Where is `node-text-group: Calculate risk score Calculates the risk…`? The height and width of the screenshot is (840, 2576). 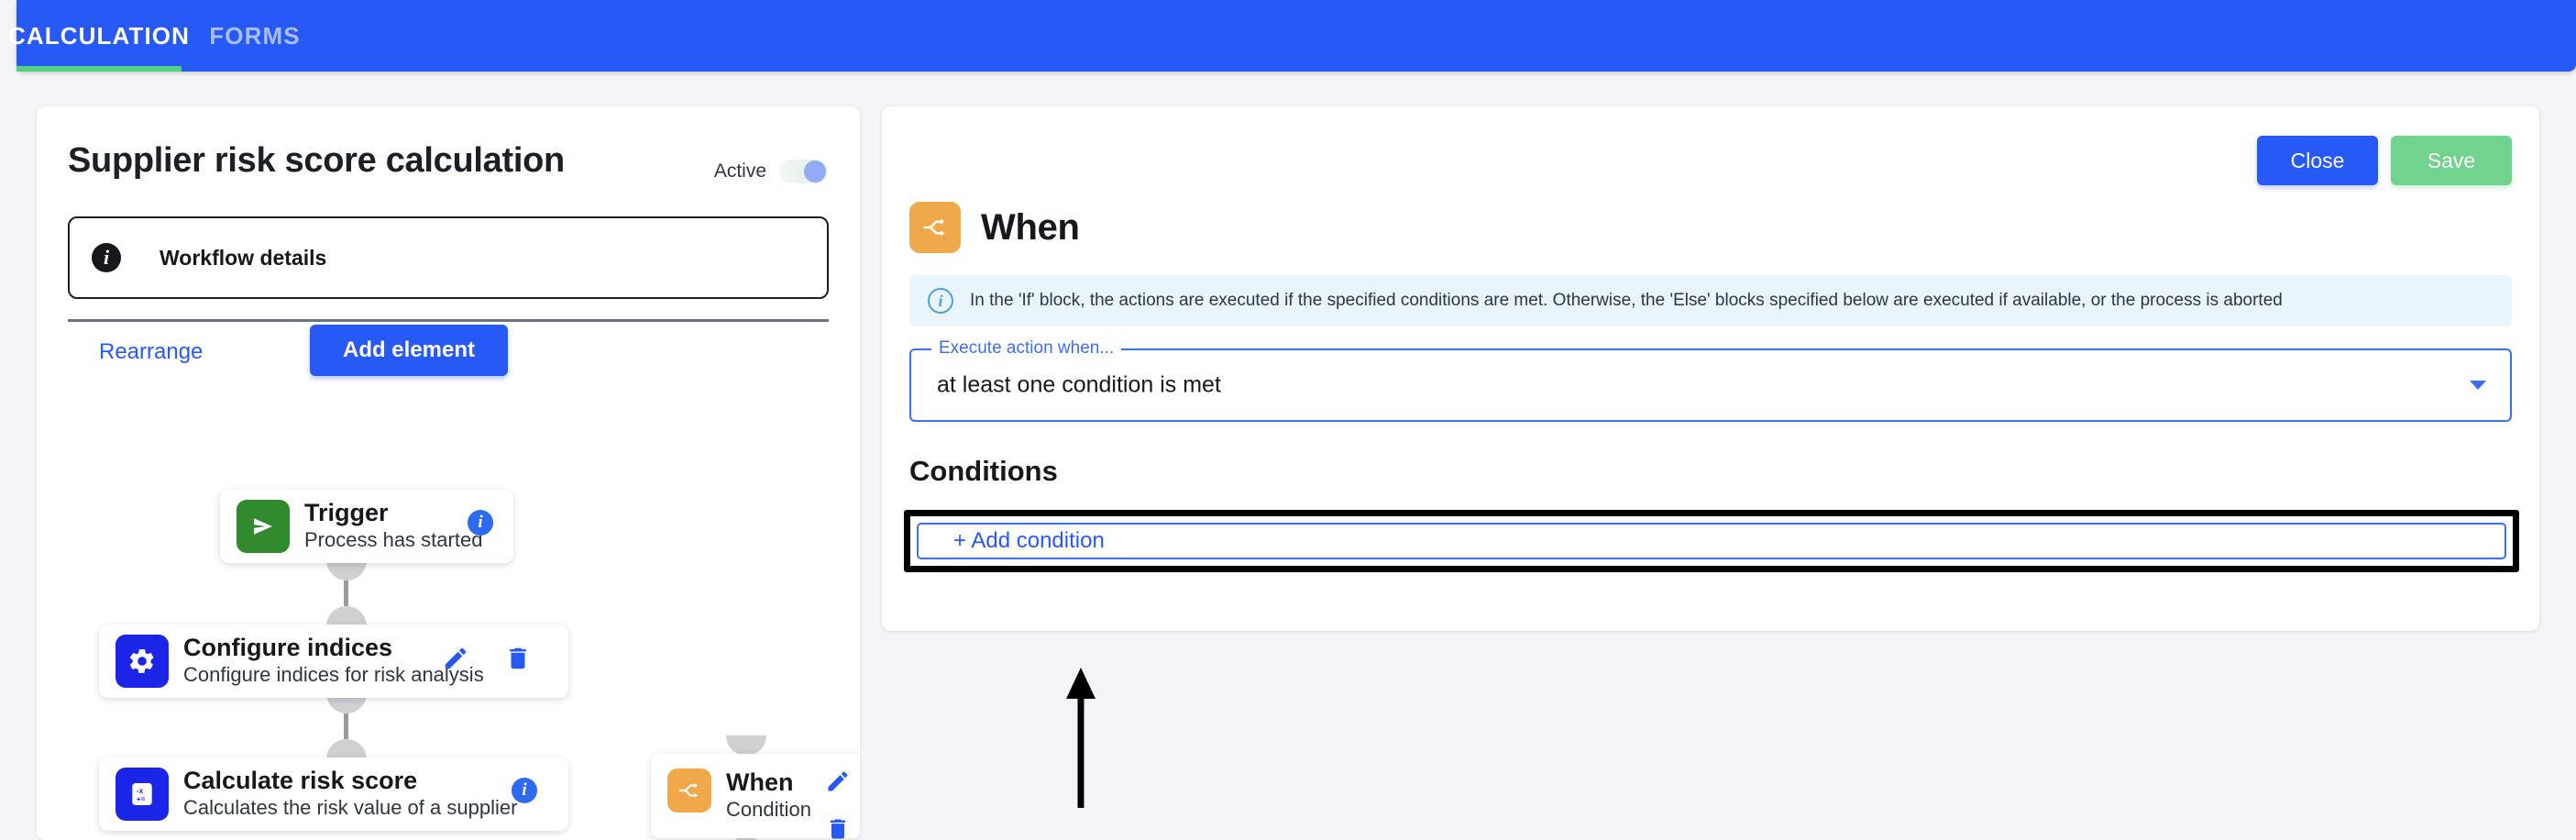
node-text-group: Calculate risk score Calculates the risk… is located at coordinates (350, 794).